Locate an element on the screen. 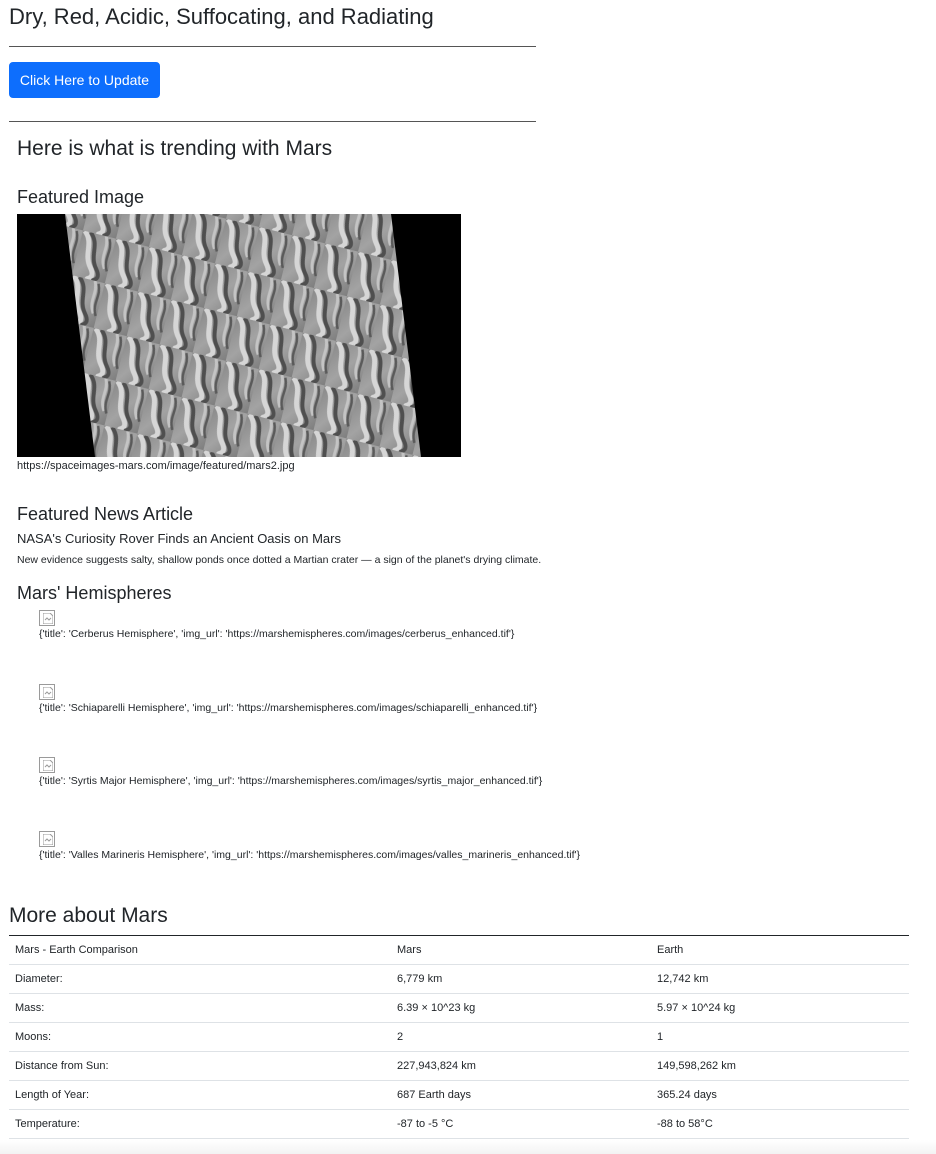 The height and width of the screenshot is (1154, 936). table-row: Mars - Earth Comparison Mars Earth is located at coordinates (459, 950).